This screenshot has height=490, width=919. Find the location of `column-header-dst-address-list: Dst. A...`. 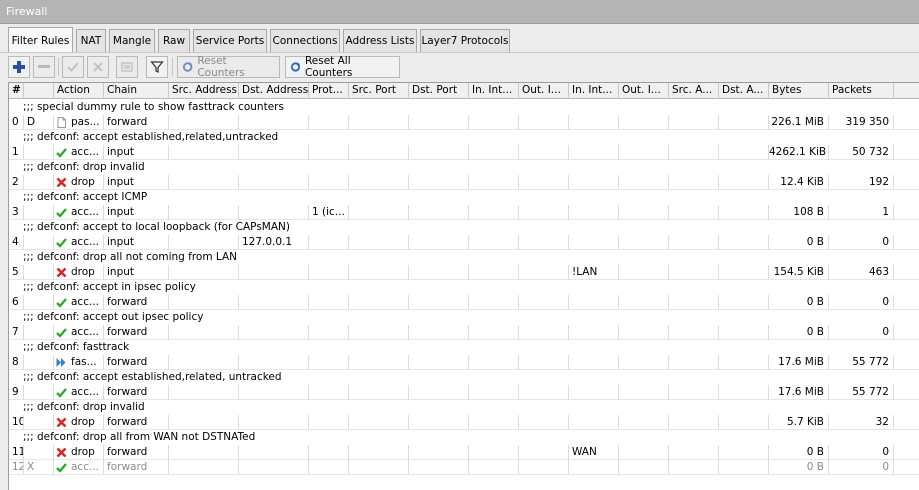

column-header-dst-address-list: Dst. A... is located at coordinates (744, 90).